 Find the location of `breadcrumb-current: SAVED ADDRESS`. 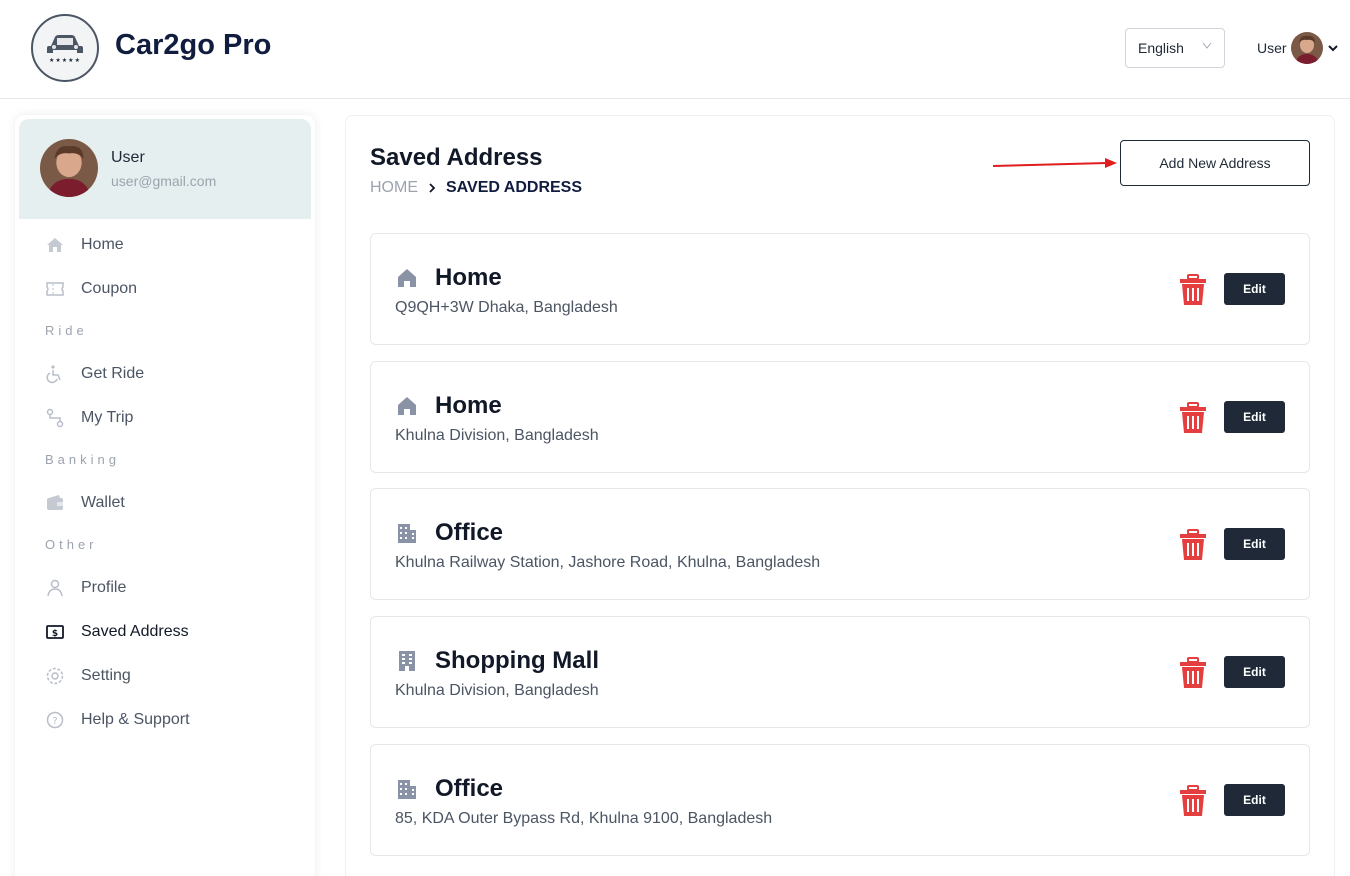

breadcrumb-current: SAVED ADDRESS is located at coordinates (514, 187).